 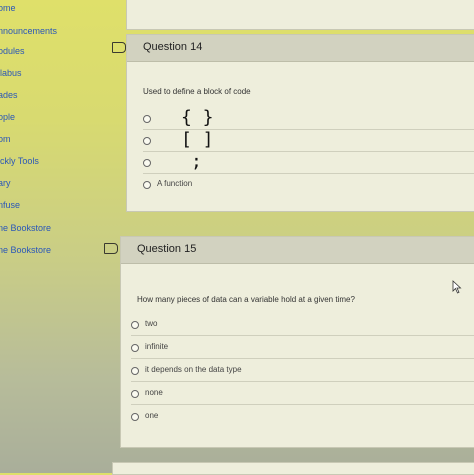 What do you see at coordinates (175, 183) in the screenshot?
I see `option-text: A function` at bounding box center [175, 183].